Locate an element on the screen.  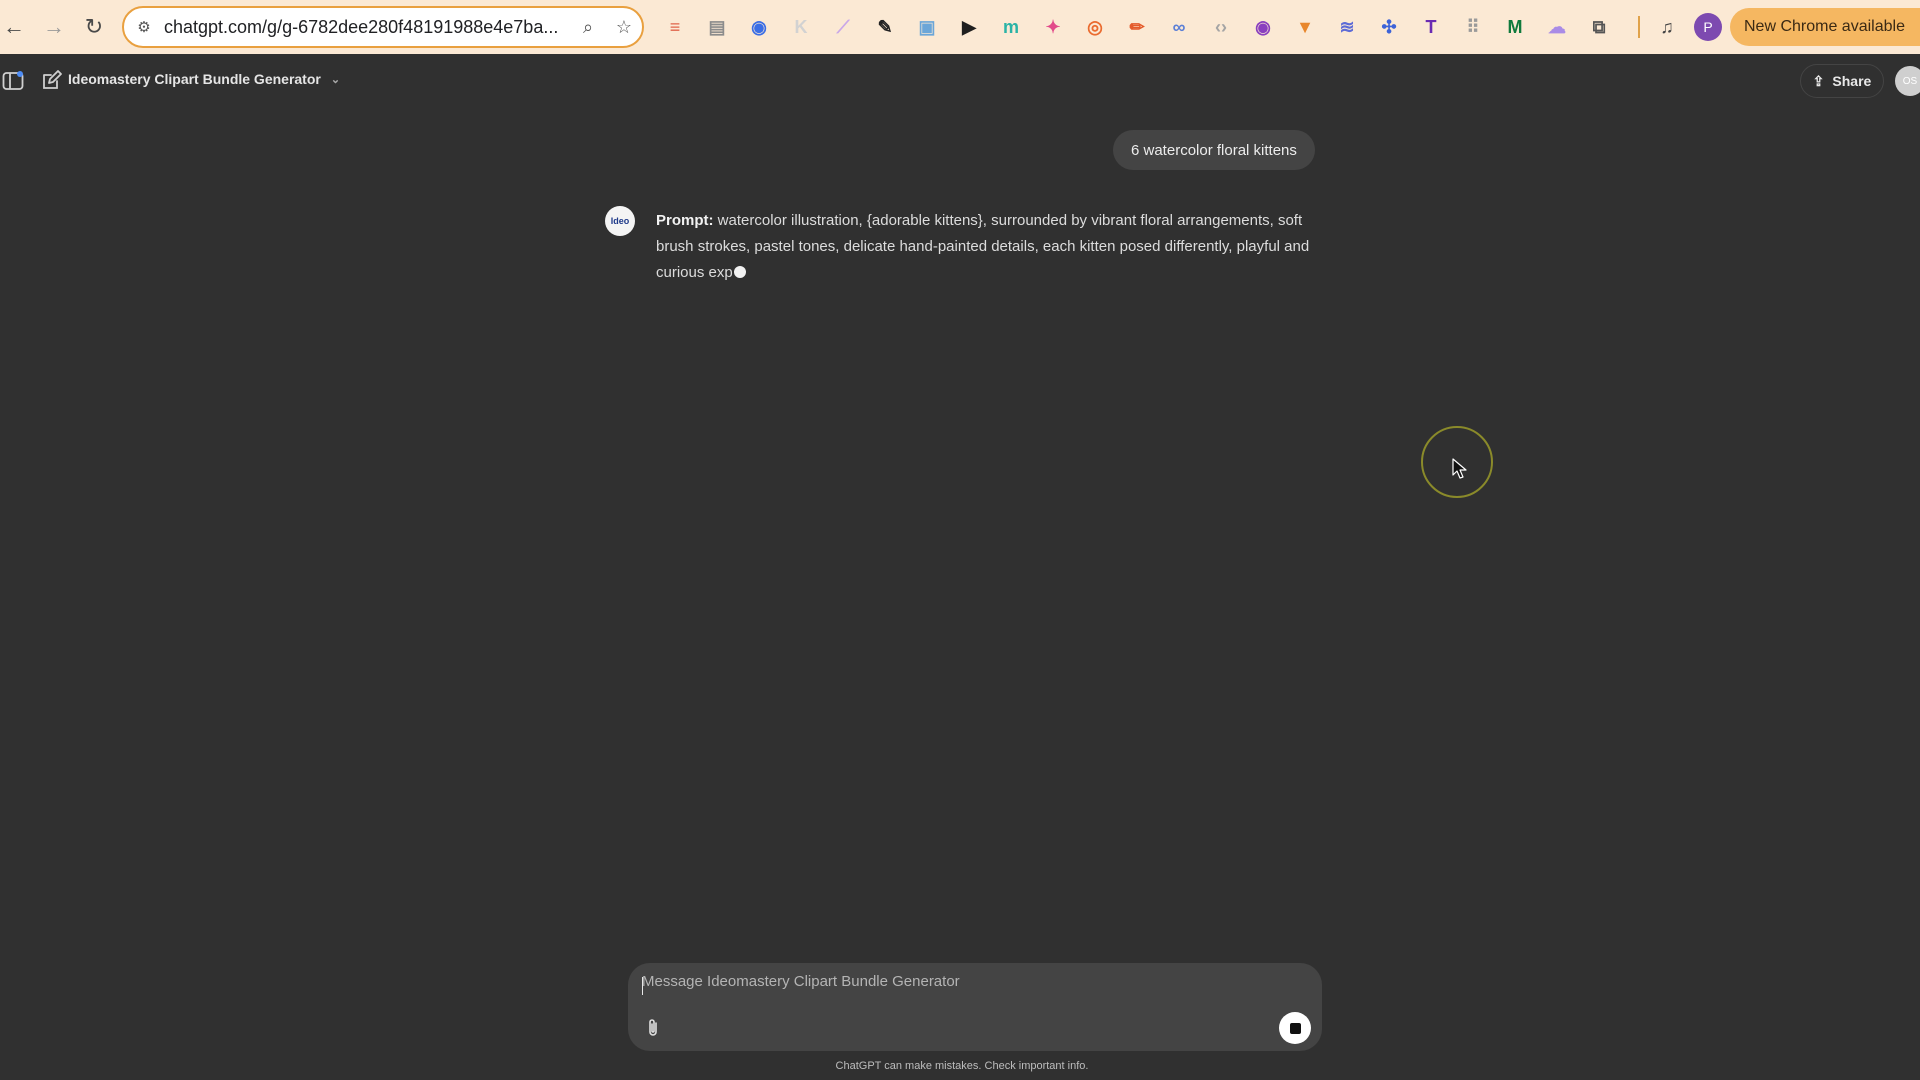
share-label: Share is located at coordinates (1852, 81).